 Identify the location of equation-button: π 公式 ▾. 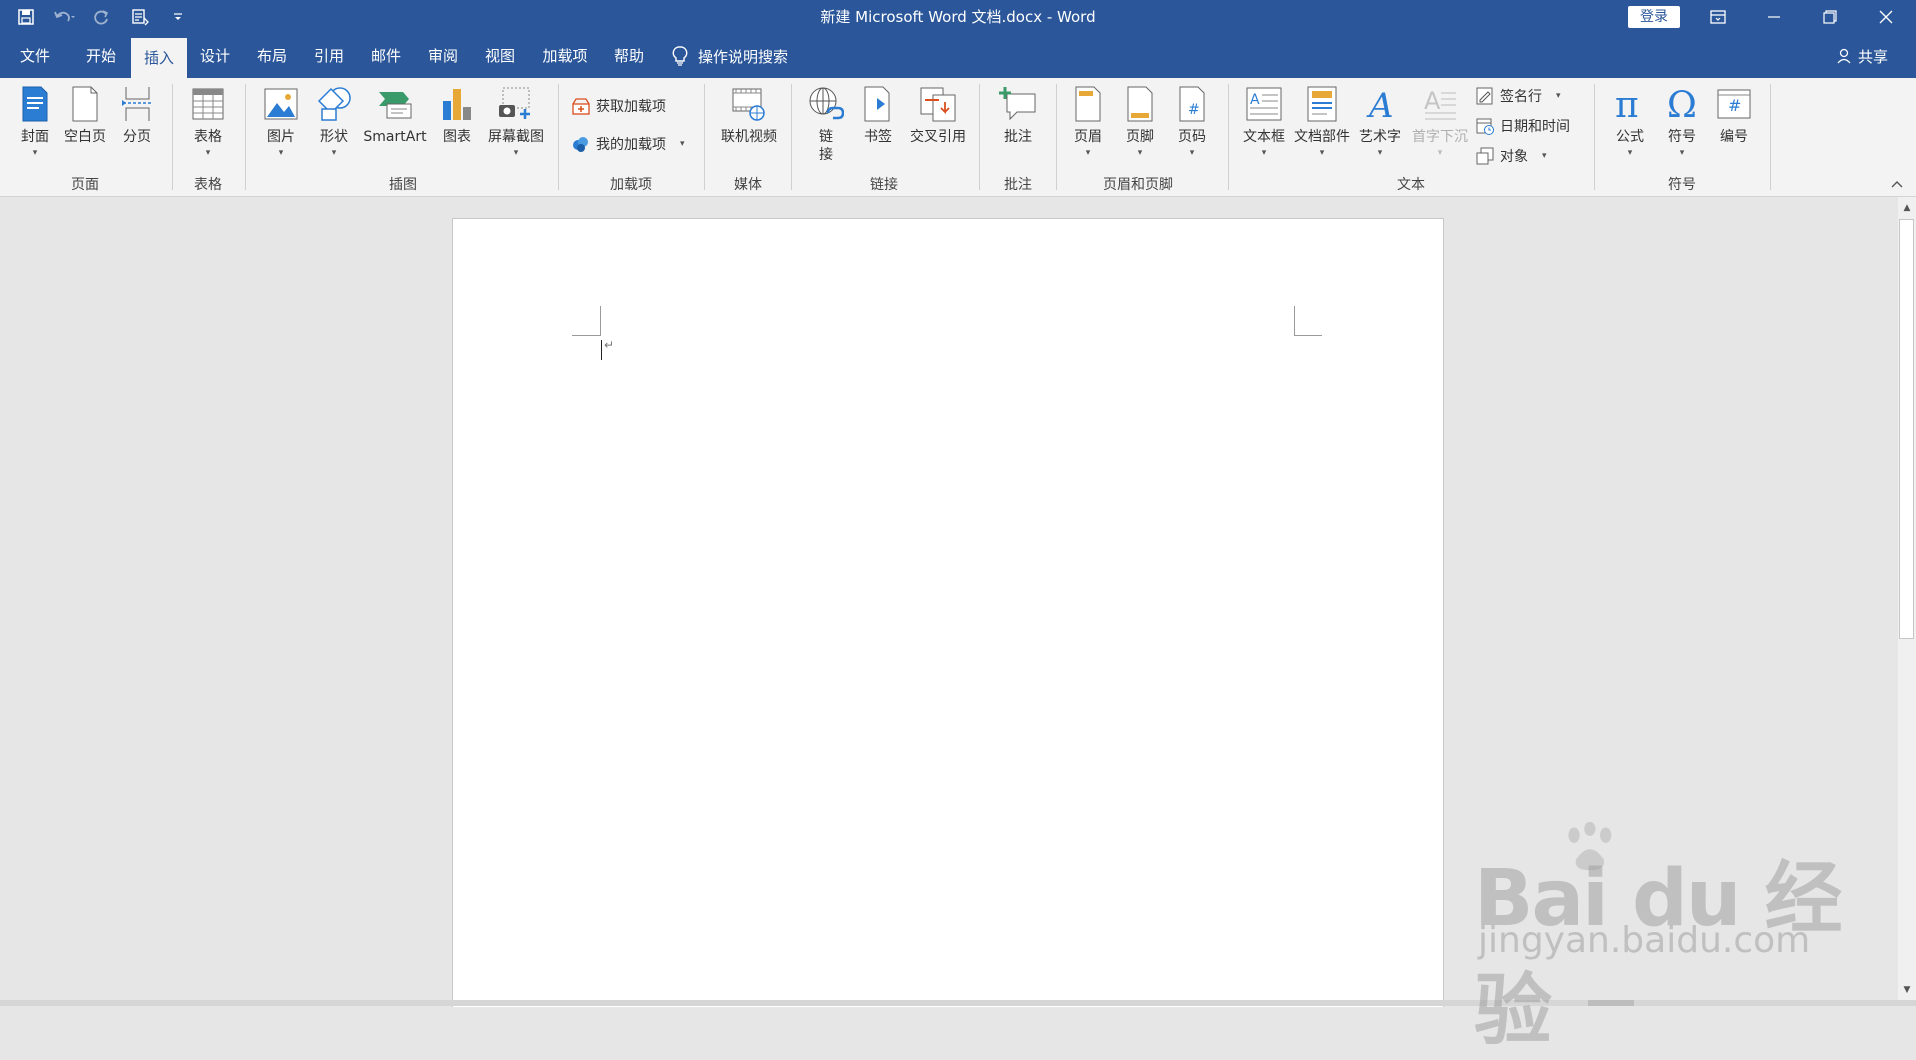
(1630, 121).